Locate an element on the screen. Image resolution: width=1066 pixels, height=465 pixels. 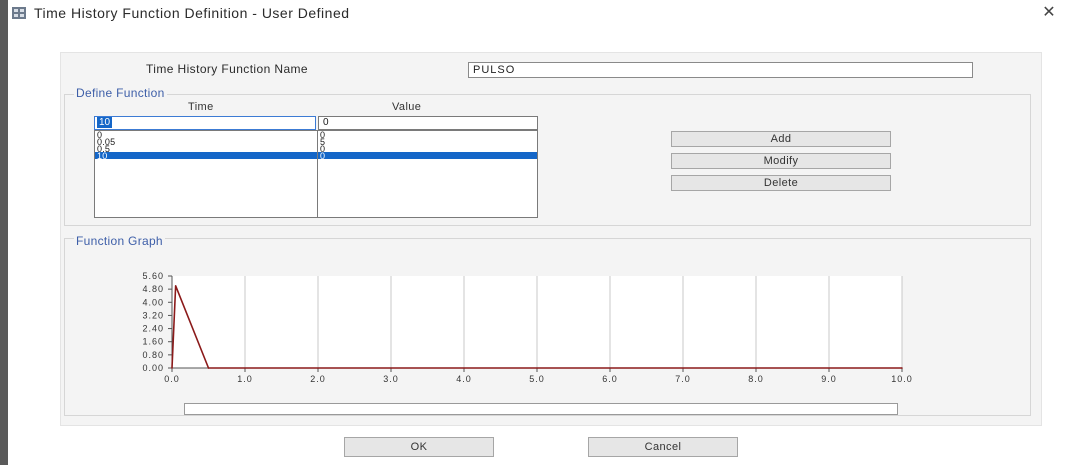
graph-scrollbar is located at coordinates (541, 409).